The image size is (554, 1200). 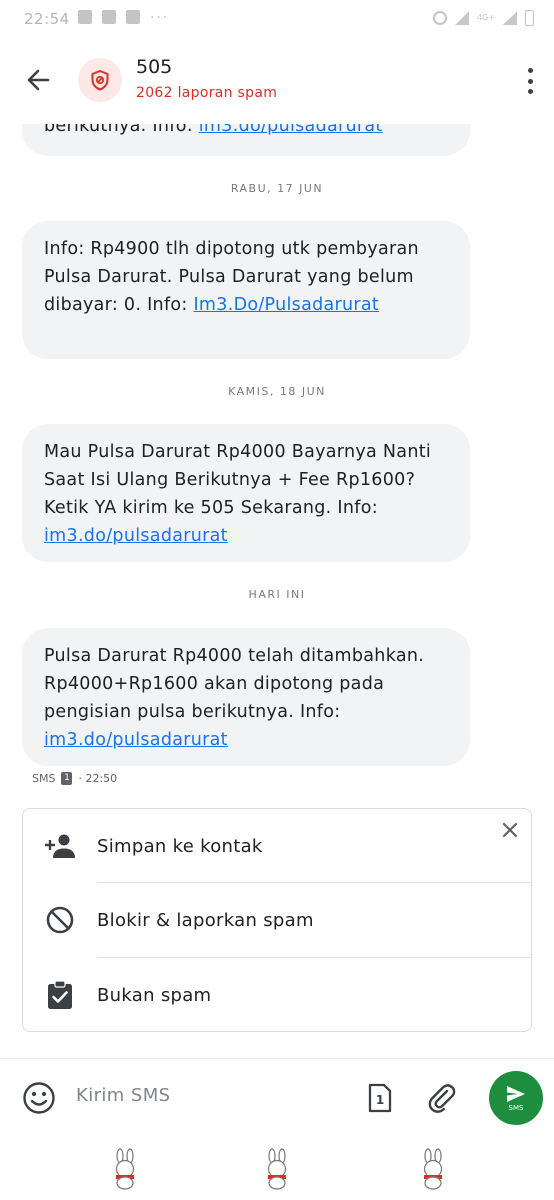 I want to click on message-type: SMS, so click(x=44, y=778).